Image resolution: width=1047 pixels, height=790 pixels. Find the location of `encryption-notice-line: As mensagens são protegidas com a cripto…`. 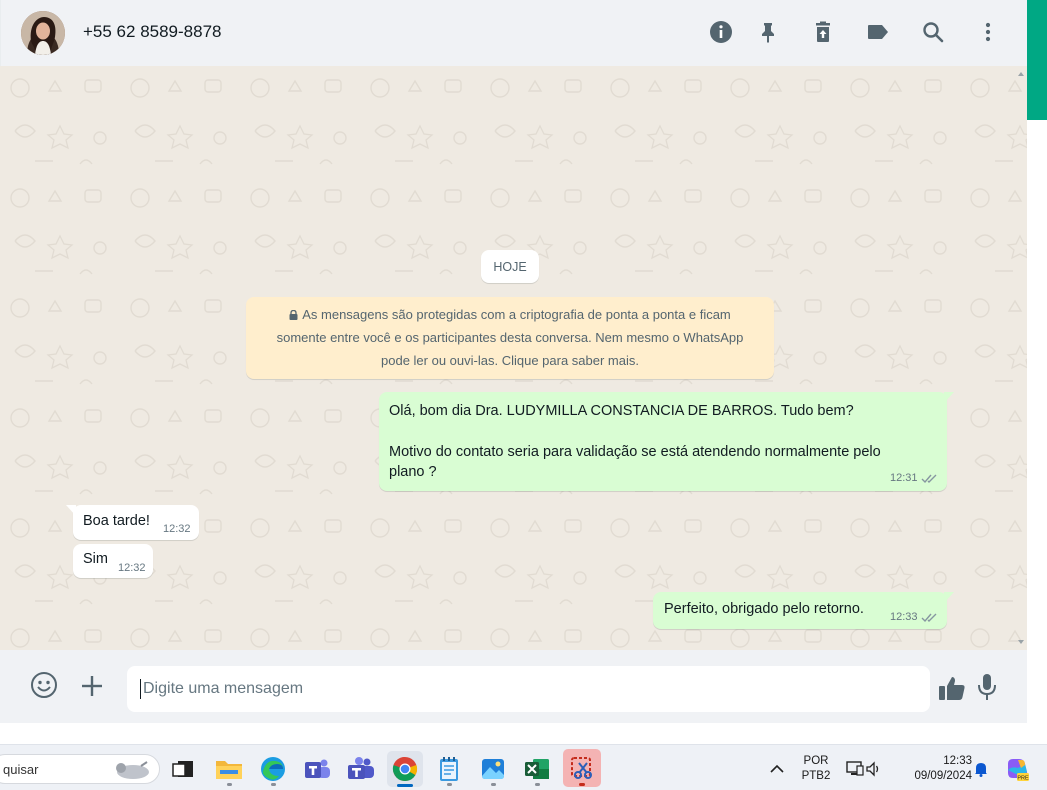

encryption-notice-line: As mensagens são protegidas com a cripto… is located at coordinates (510, 314).